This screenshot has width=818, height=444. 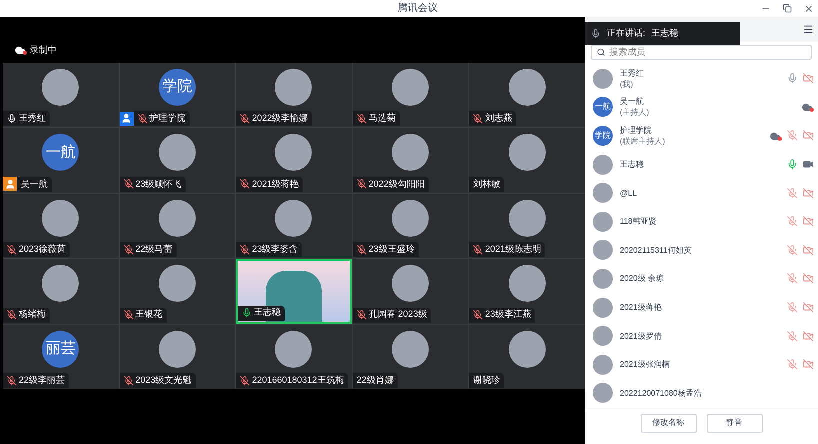 What do you see at coordinates (701, 336) in the screenshot?
I see `member-row: 2021级罗倩` at bounding box center [701, 336].